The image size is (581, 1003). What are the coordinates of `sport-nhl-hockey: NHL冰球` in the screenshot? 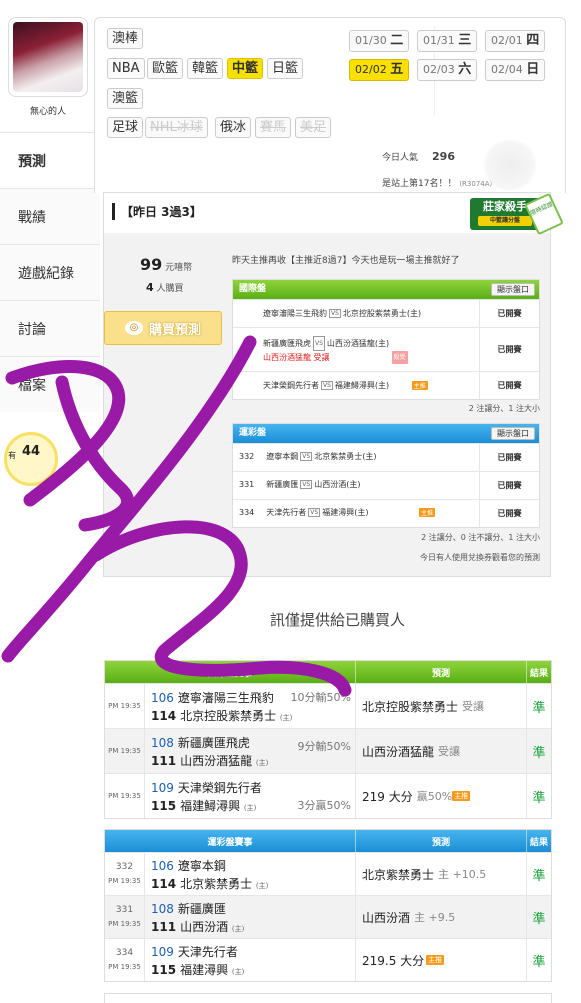 It's located at (176, 127).